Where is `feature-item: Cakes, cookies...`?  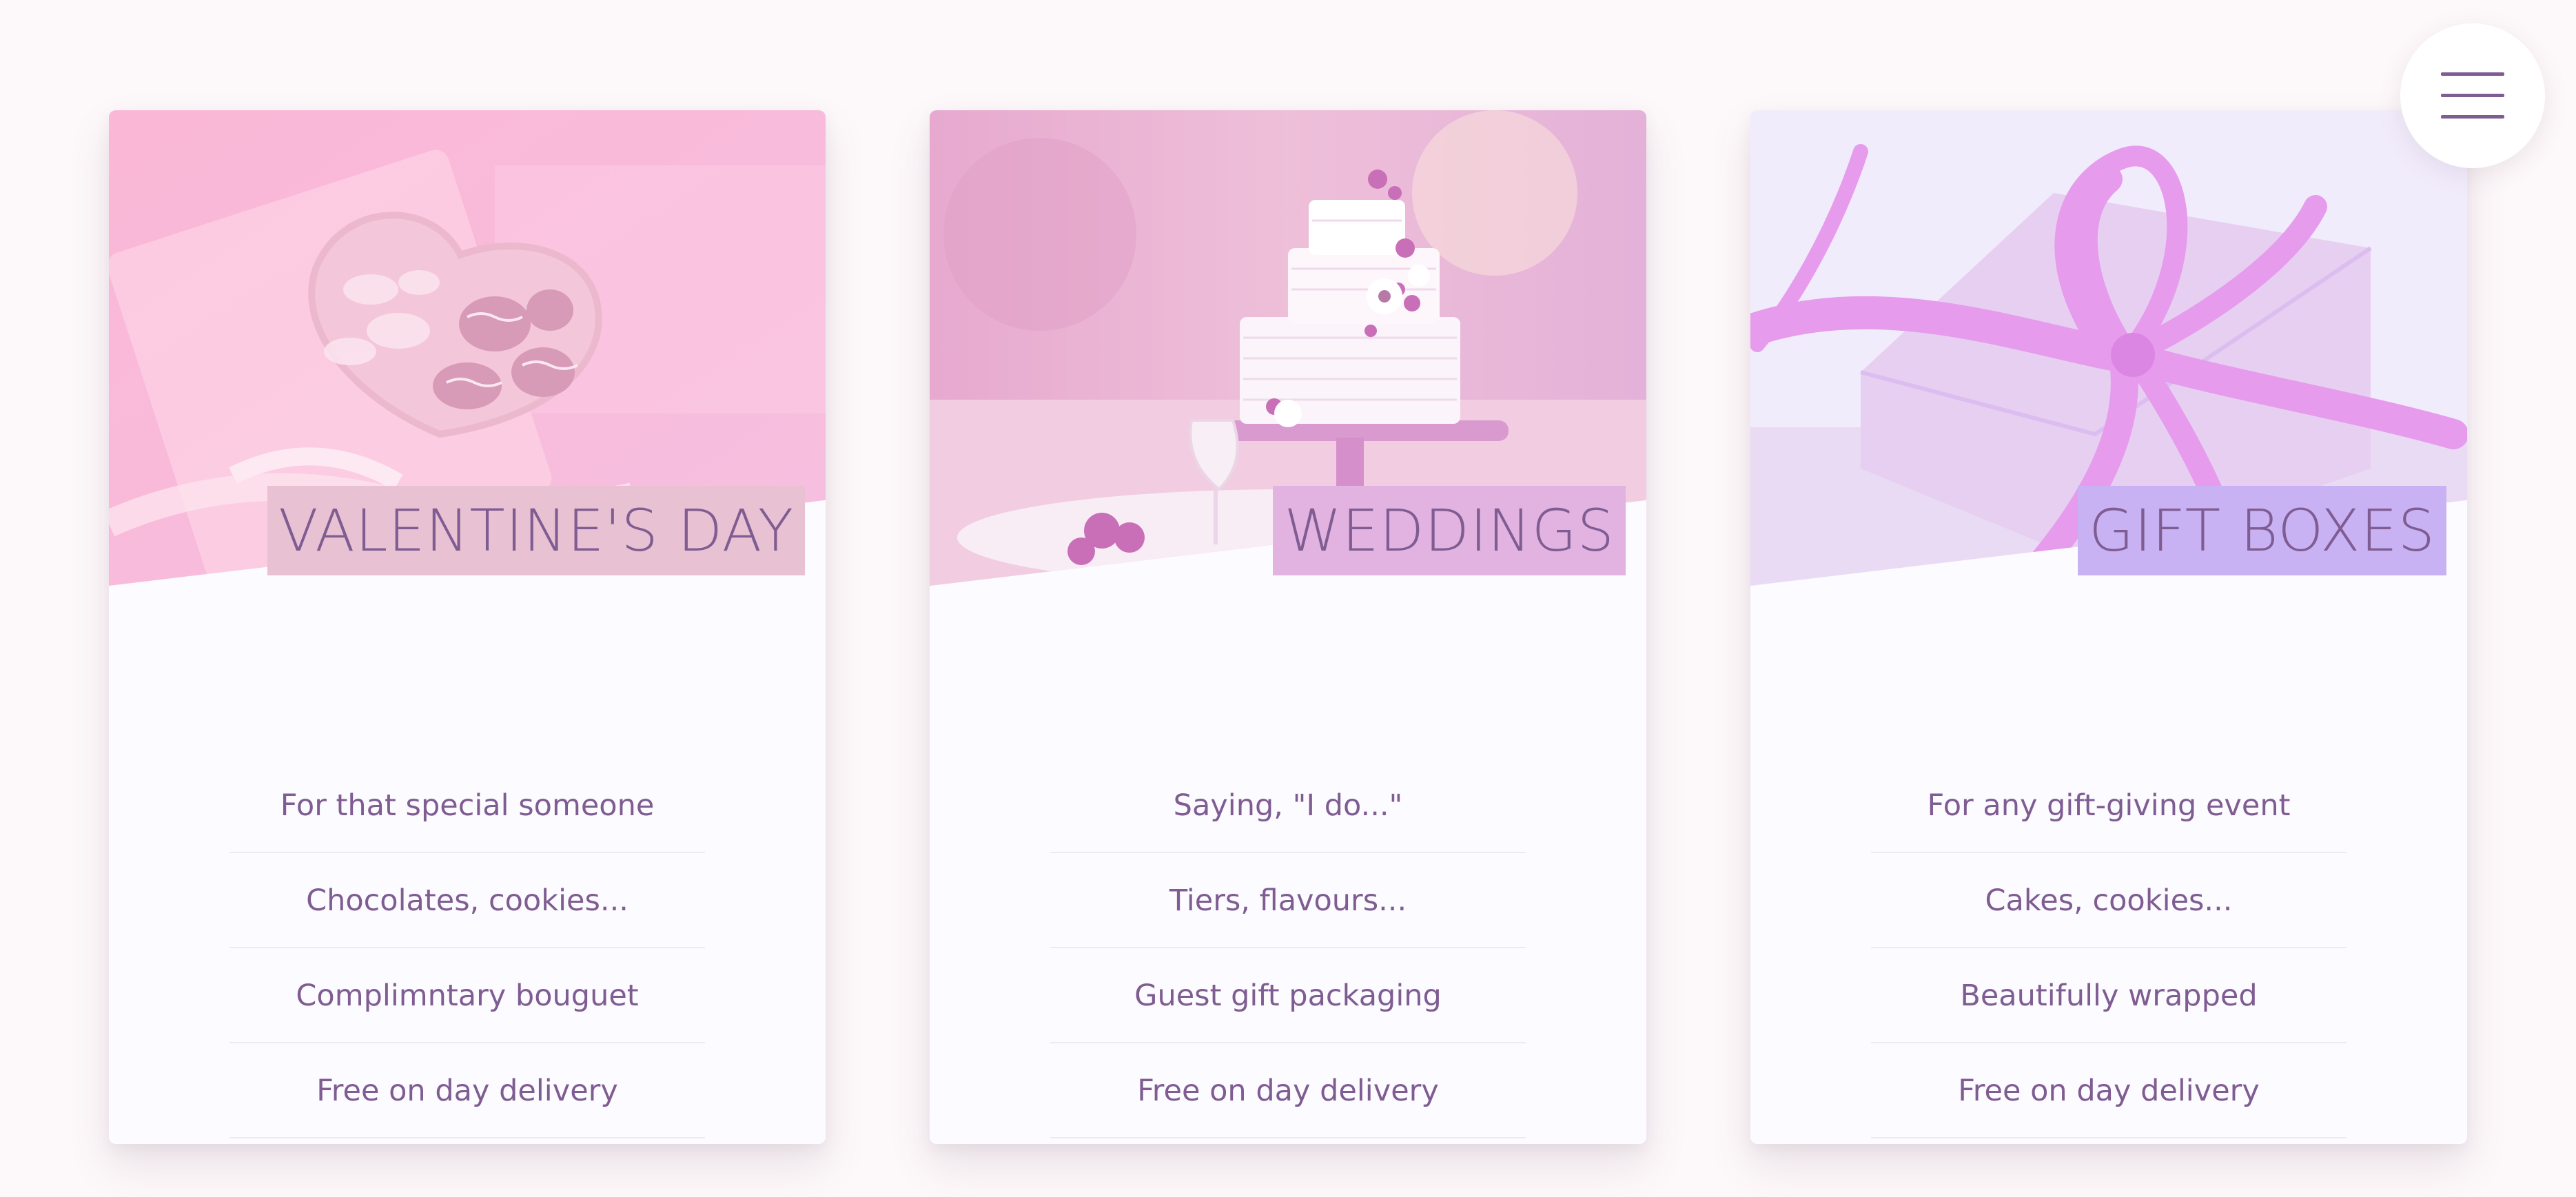 feature-item: Cakes, cookies... is located at coordinates (2109, 900).